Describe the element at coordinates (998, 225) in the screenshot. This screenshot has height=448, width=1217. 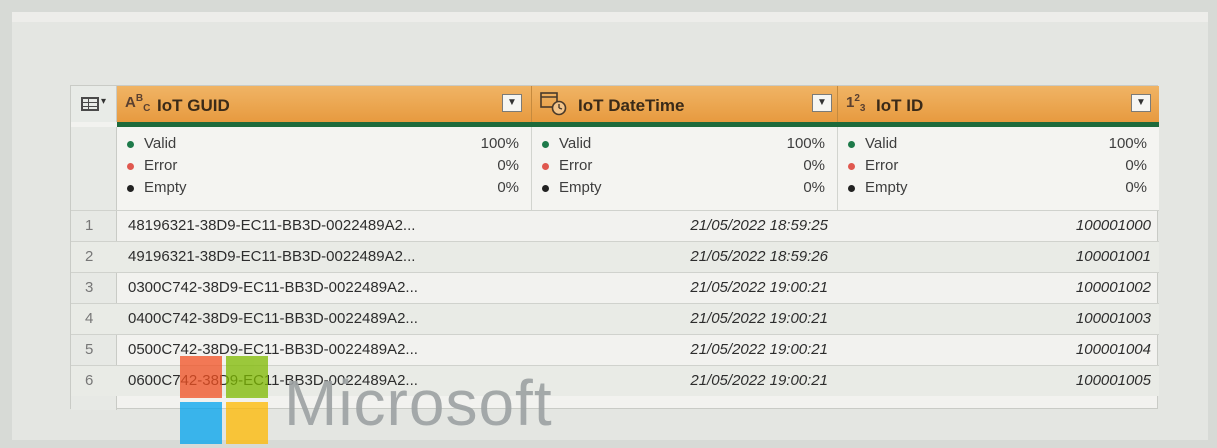
I see `cell-iot-id: 100001000` at that location.